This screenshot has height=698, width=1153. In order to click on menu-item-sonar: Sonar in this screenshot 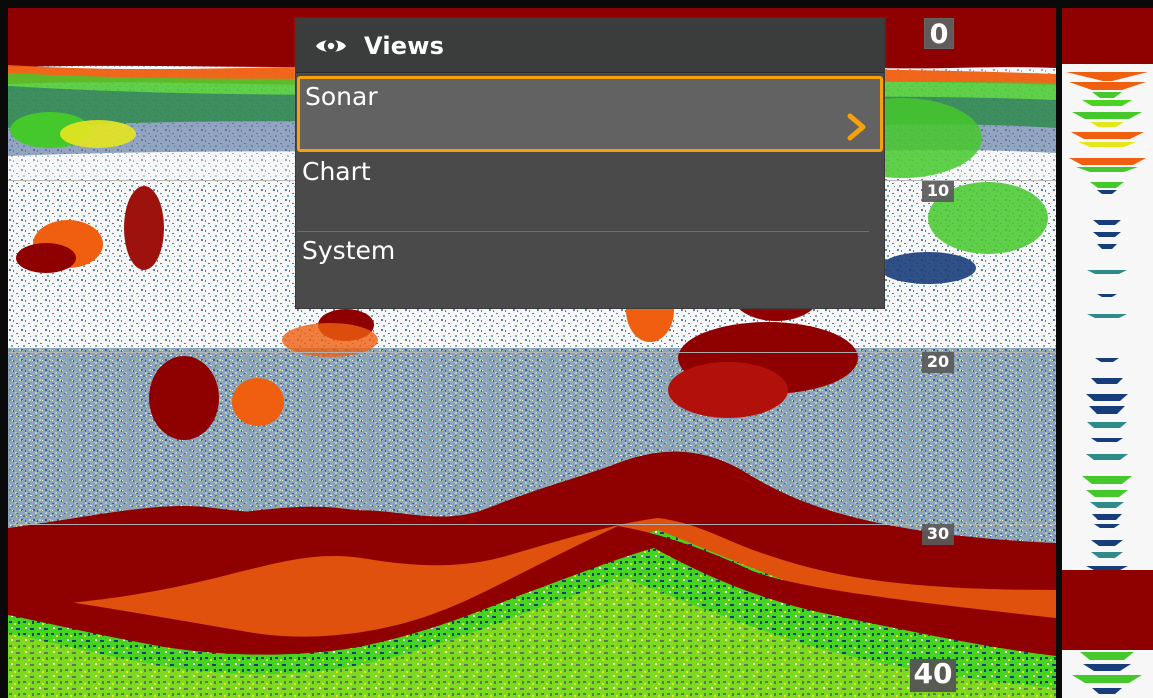, I will do `click(590, 114)`.